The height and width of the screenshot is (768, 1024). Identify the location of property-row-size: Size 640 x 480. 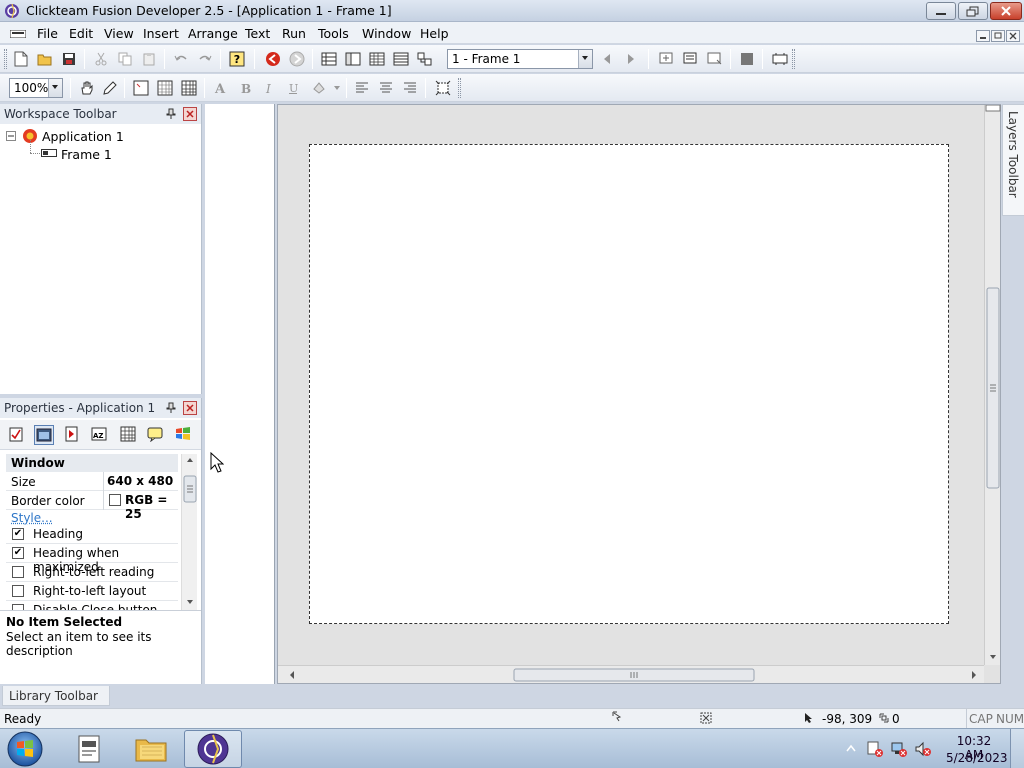
(92, 481).